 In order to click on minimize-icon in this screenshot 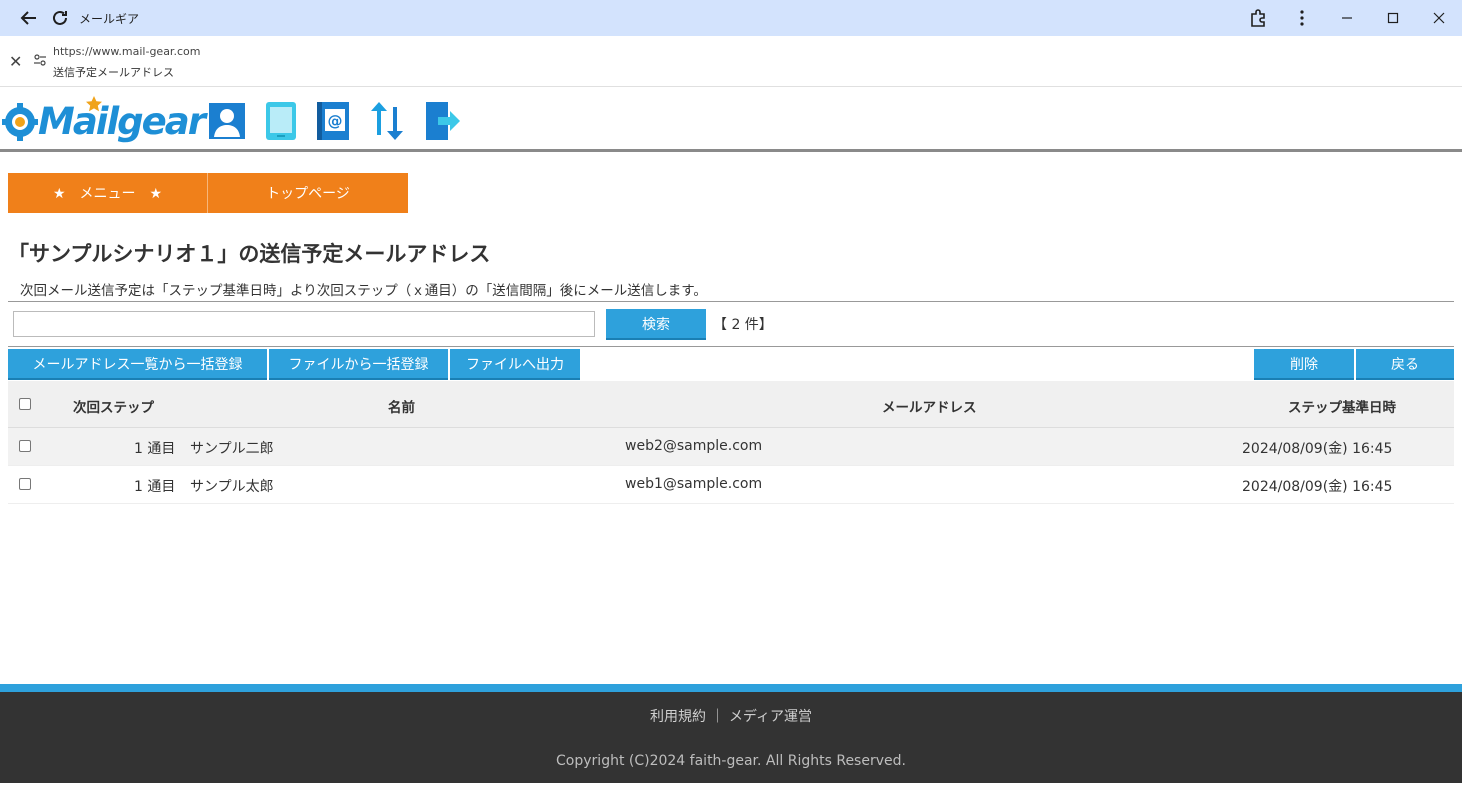, I will do `click(1347, 18)`.